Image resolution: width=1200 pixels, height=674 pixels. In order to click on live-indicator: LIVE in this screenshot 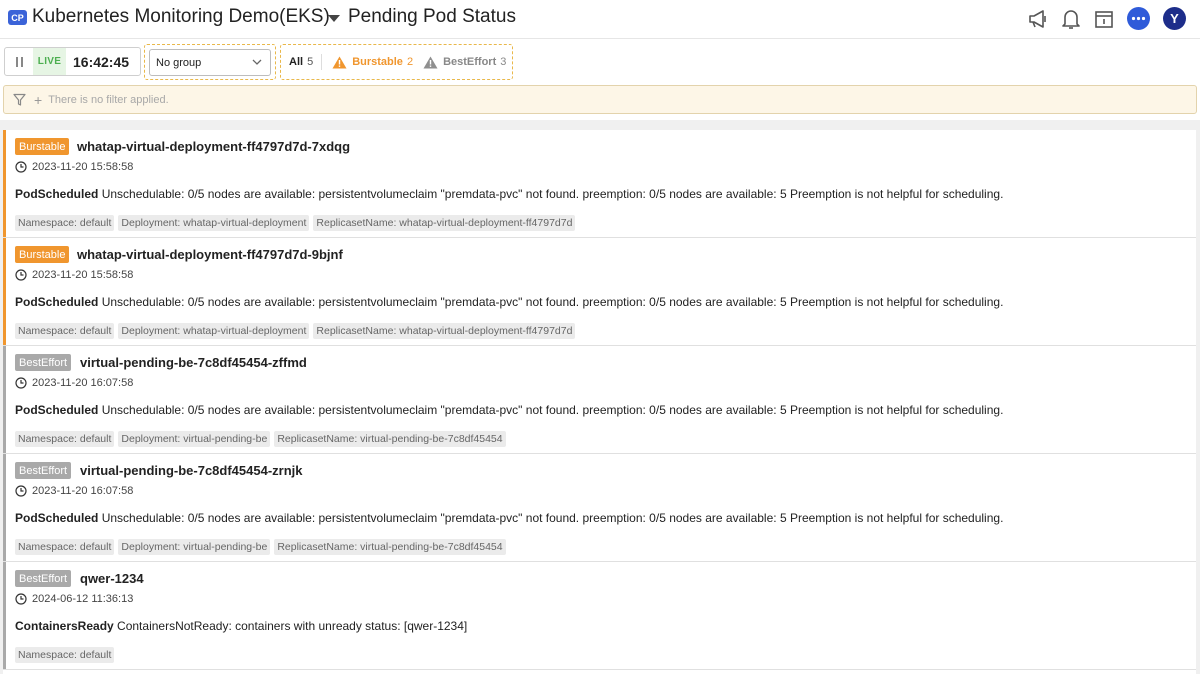, I will do `click(49, 61)`.